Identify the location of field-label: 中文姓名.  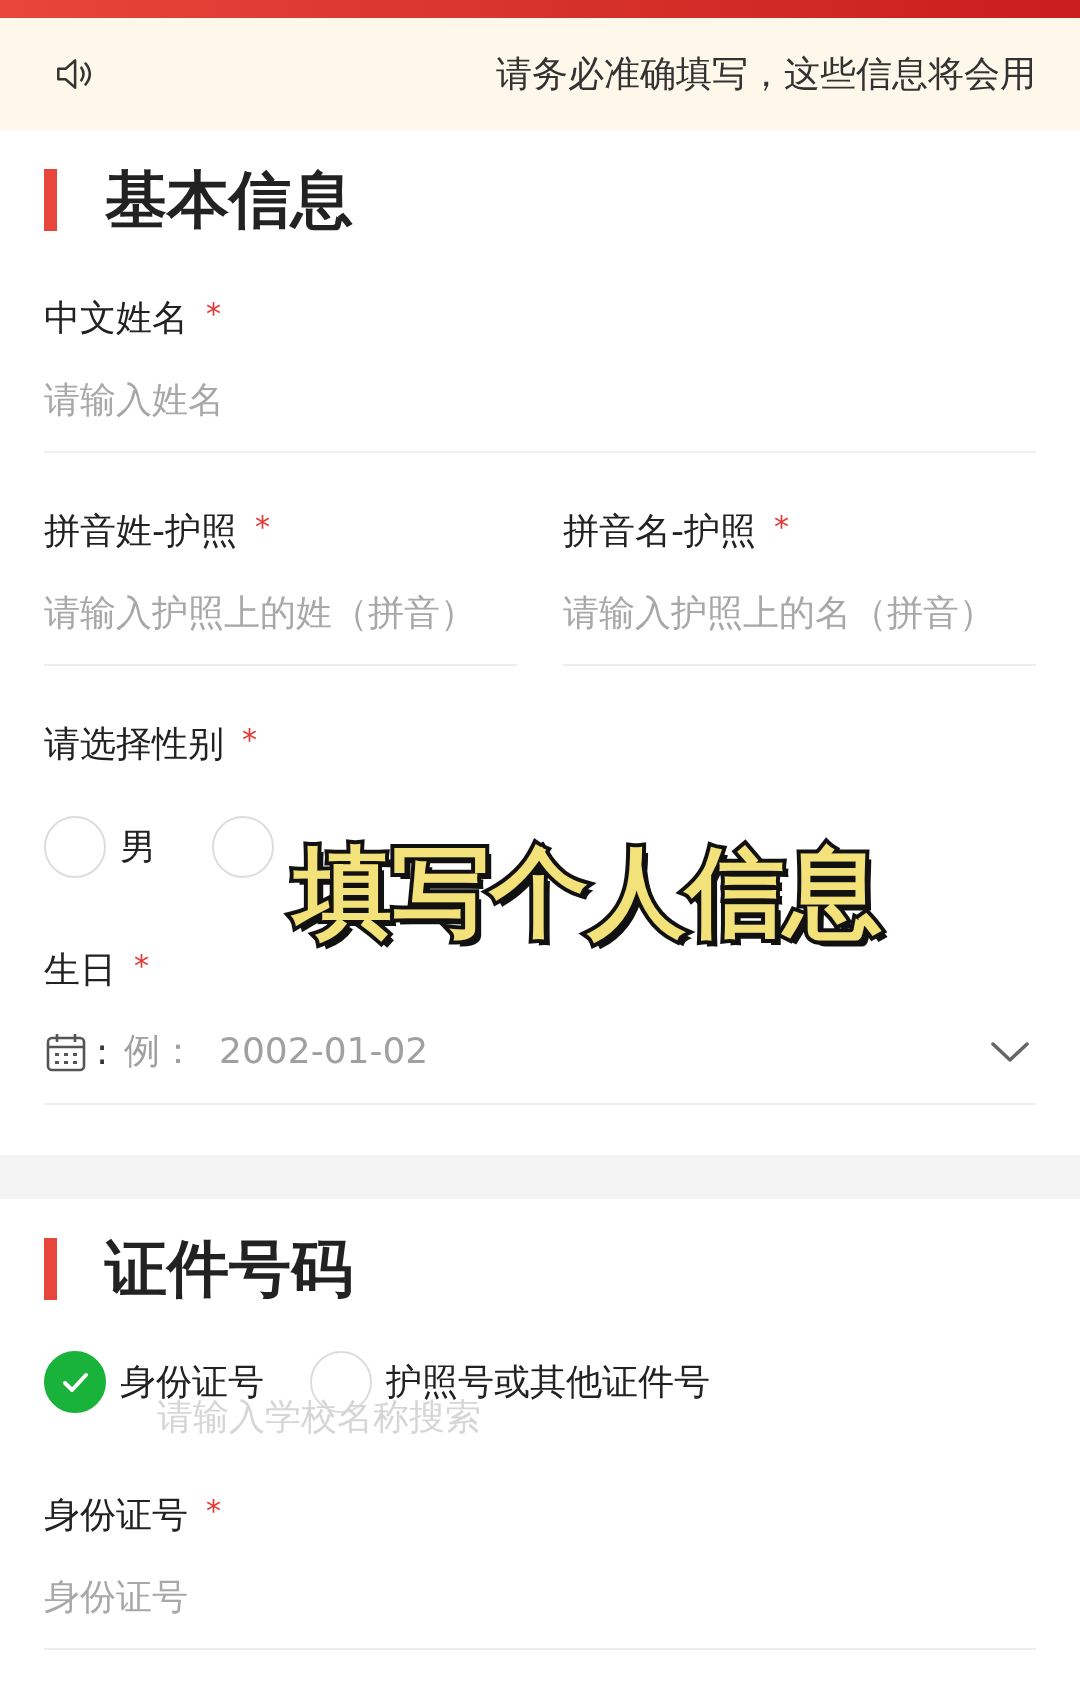
(116, 318).